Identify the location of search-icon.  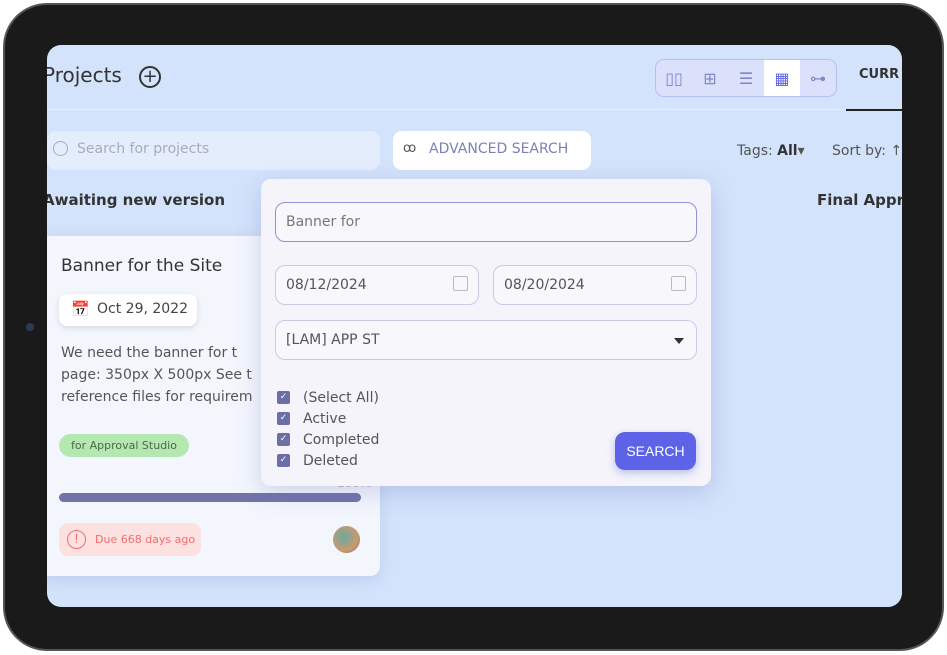
(60, 148).